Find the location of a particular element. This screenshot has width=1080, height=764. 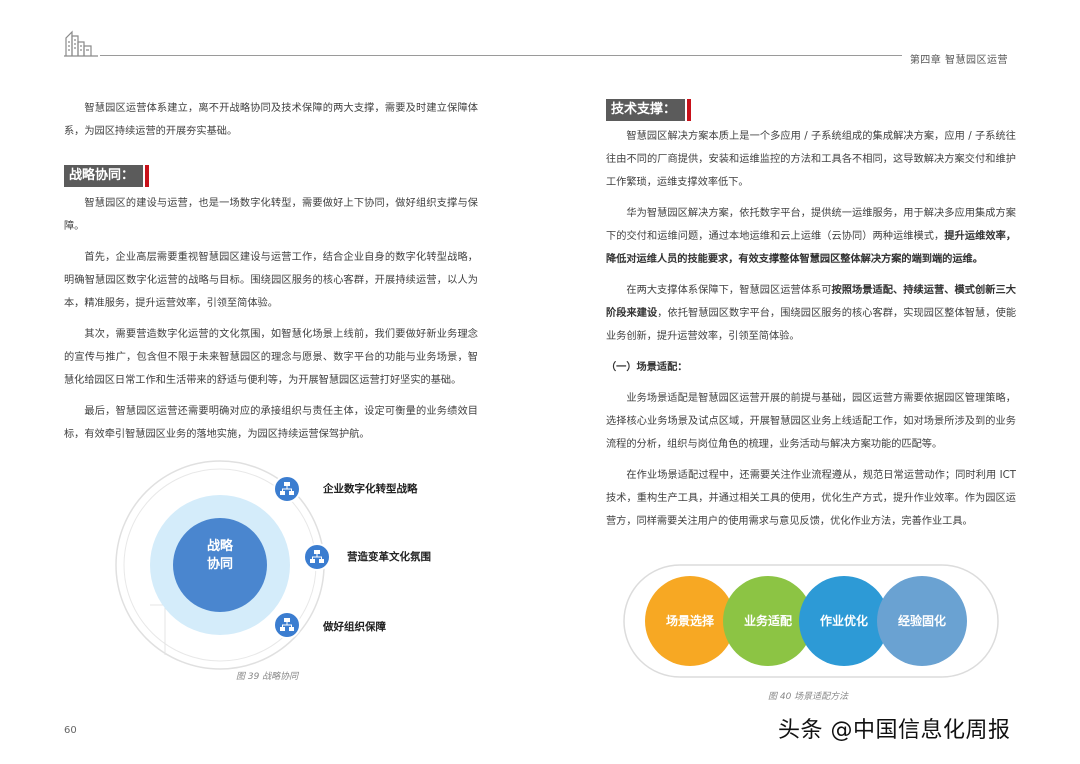

building-logo-icon is located at coordinates (81, 43).